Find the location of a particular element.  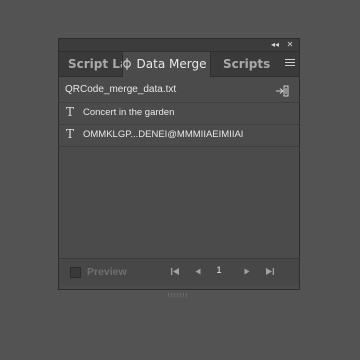

field-name: OMMKLGP...DENEI@MMMIIAEIMIIAI is located at coordinates (163, 134).